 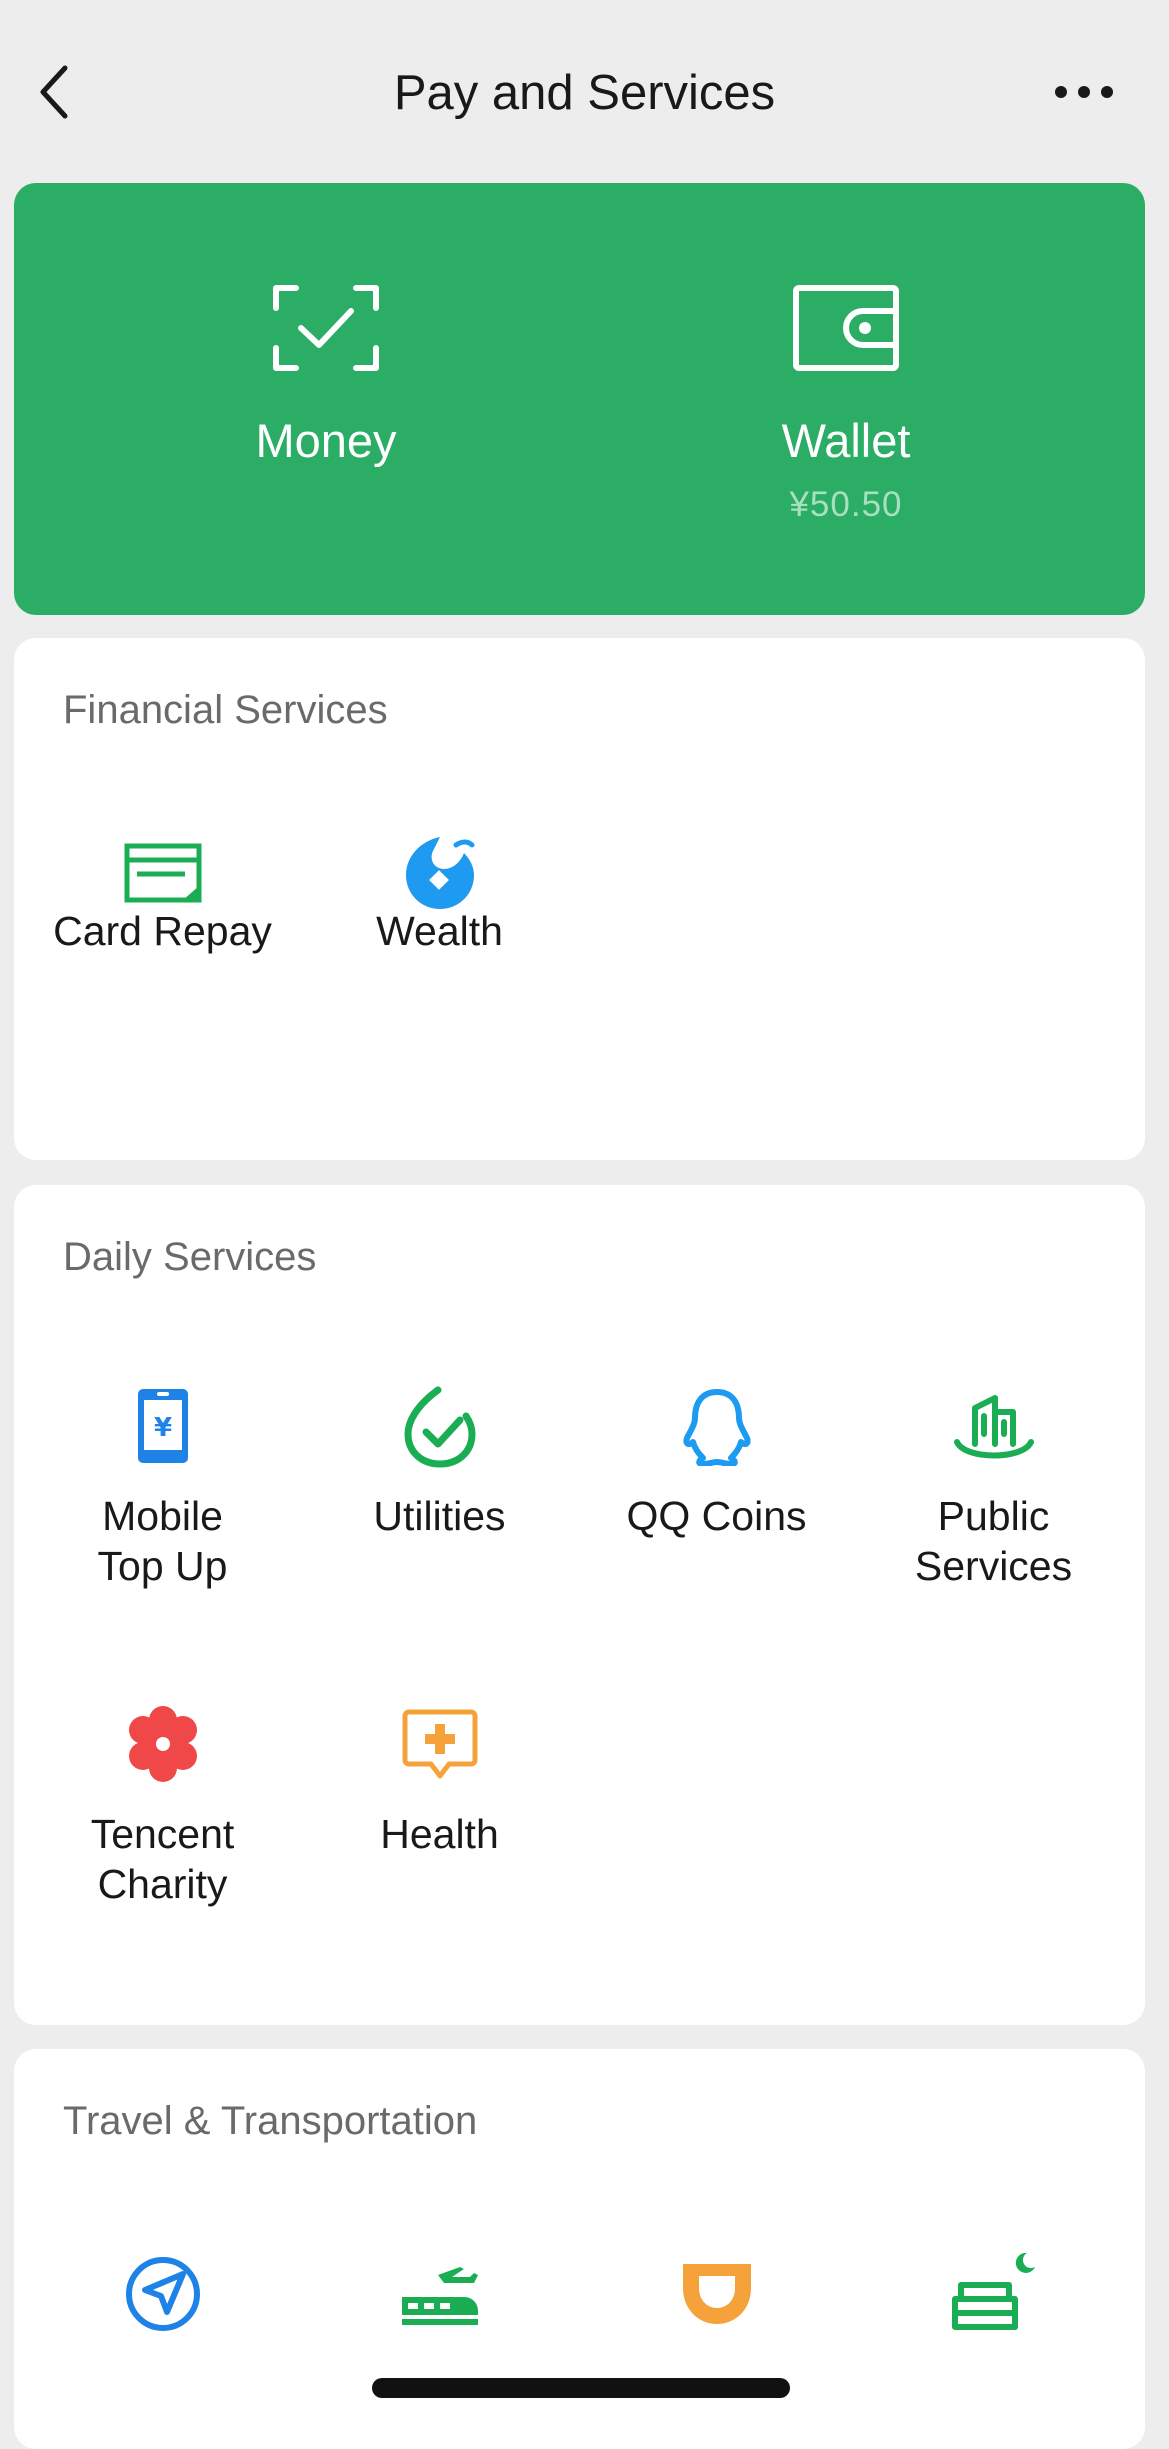 What do you see at coordinates (716, 1491) in the screenshot?
I see `qq-coins-tile: QQ Coins` at bounding box center [716, 1491].